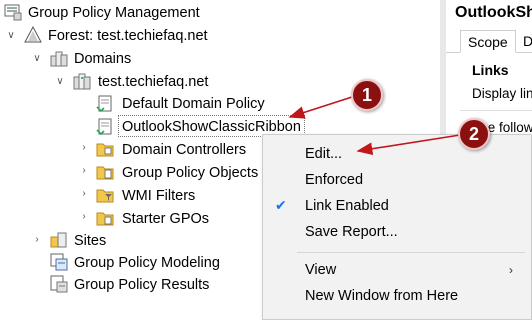 The width and height of the screenshot is (532, 320). Describe the element at coordinates (502, 93) in the screenshot. I see `display-links-label: Display link` at that location.